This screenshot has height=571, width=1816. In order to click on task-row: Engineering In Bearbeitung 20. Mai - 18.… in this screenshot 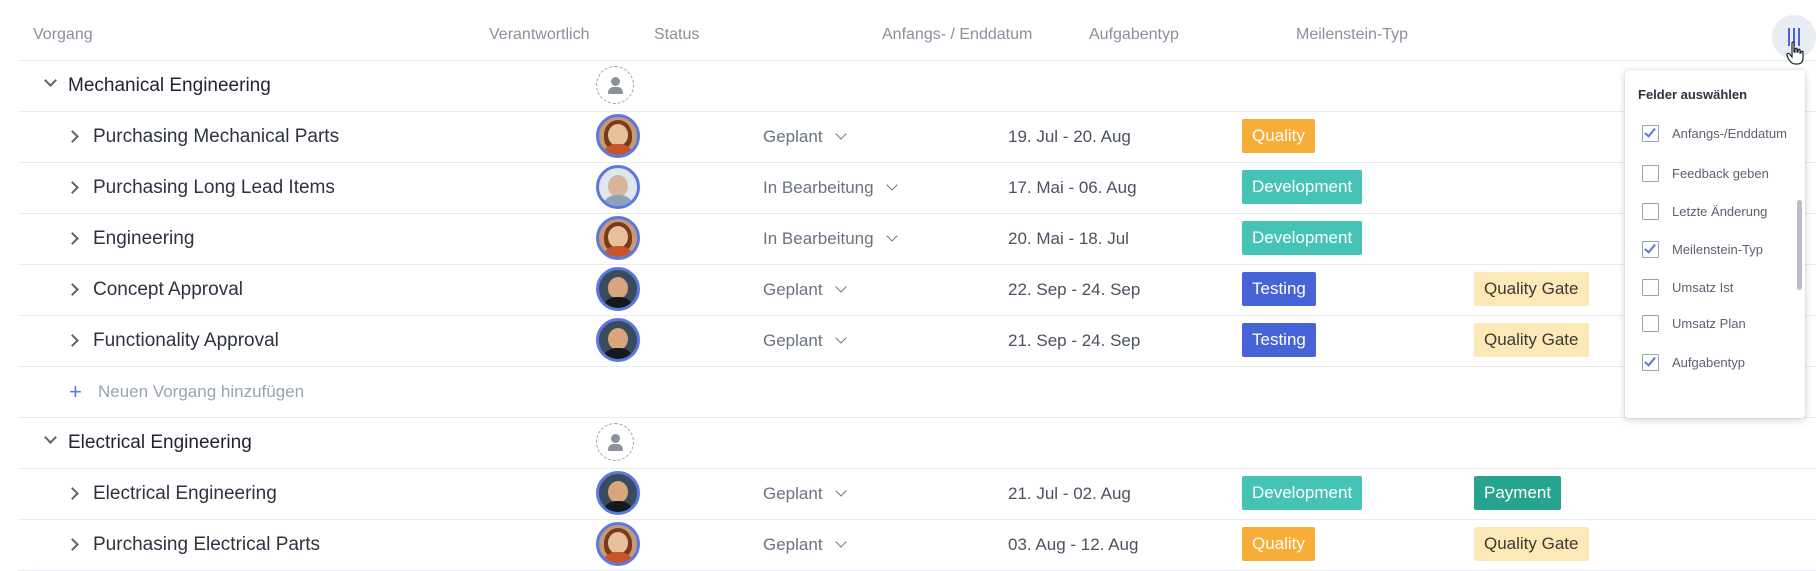, I will do `click(917, 239)`.